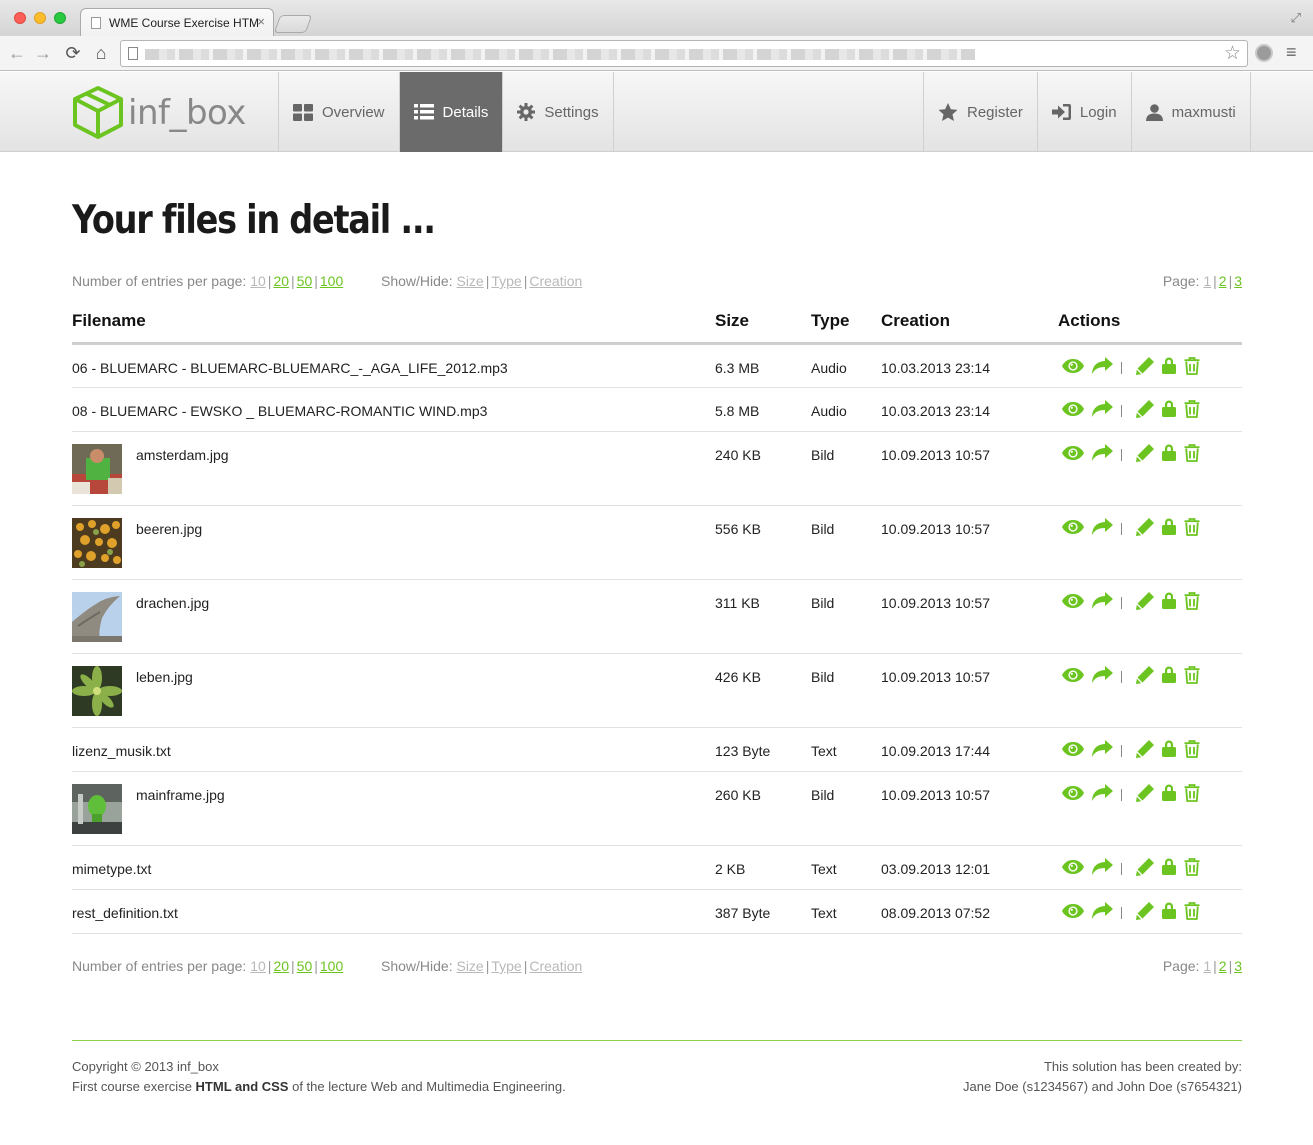 The width and height of the screenshot is (1313, 1145). What do you see at coordinates (1296, 18) in the screenshot?
I see `fullscreen-icon: ⤢` at bounding box center [1296, 18].